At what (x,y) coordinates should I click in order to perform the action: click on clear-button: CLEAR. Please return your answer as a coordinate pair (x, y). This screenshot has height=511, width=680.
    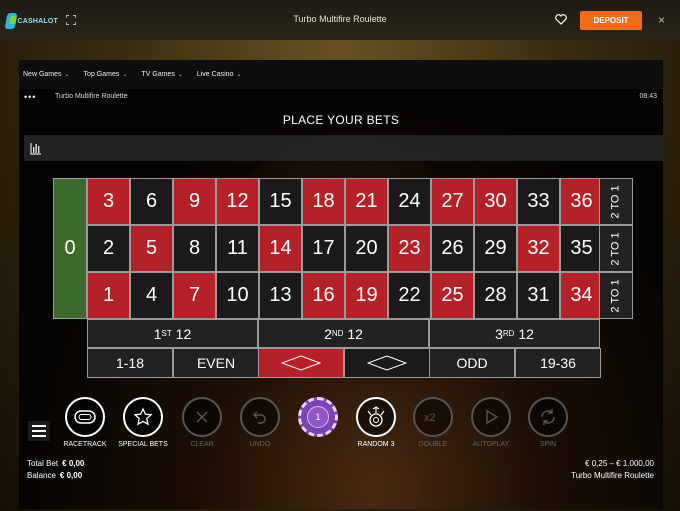
    Looking at the image, I should click on (202, 422).